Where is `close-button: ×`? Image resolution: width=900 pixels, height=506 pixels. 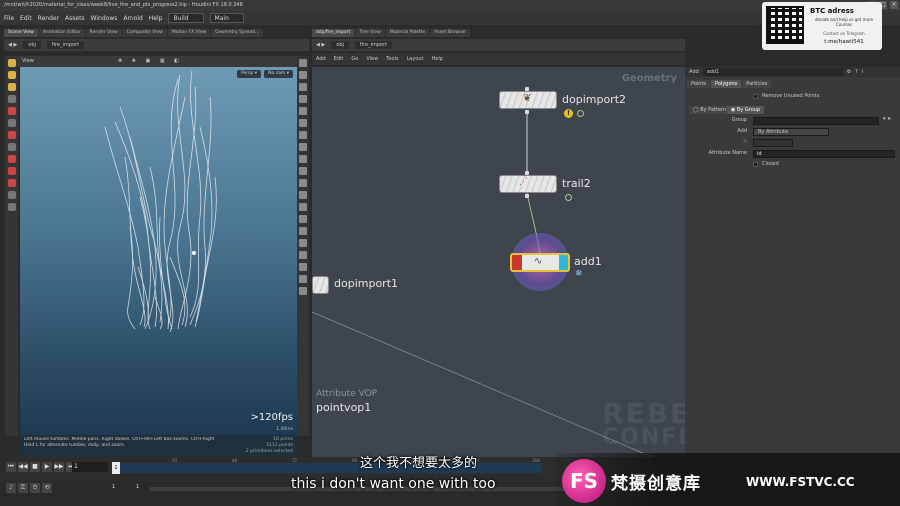
close-button: × is located at coordinates (894, 5).